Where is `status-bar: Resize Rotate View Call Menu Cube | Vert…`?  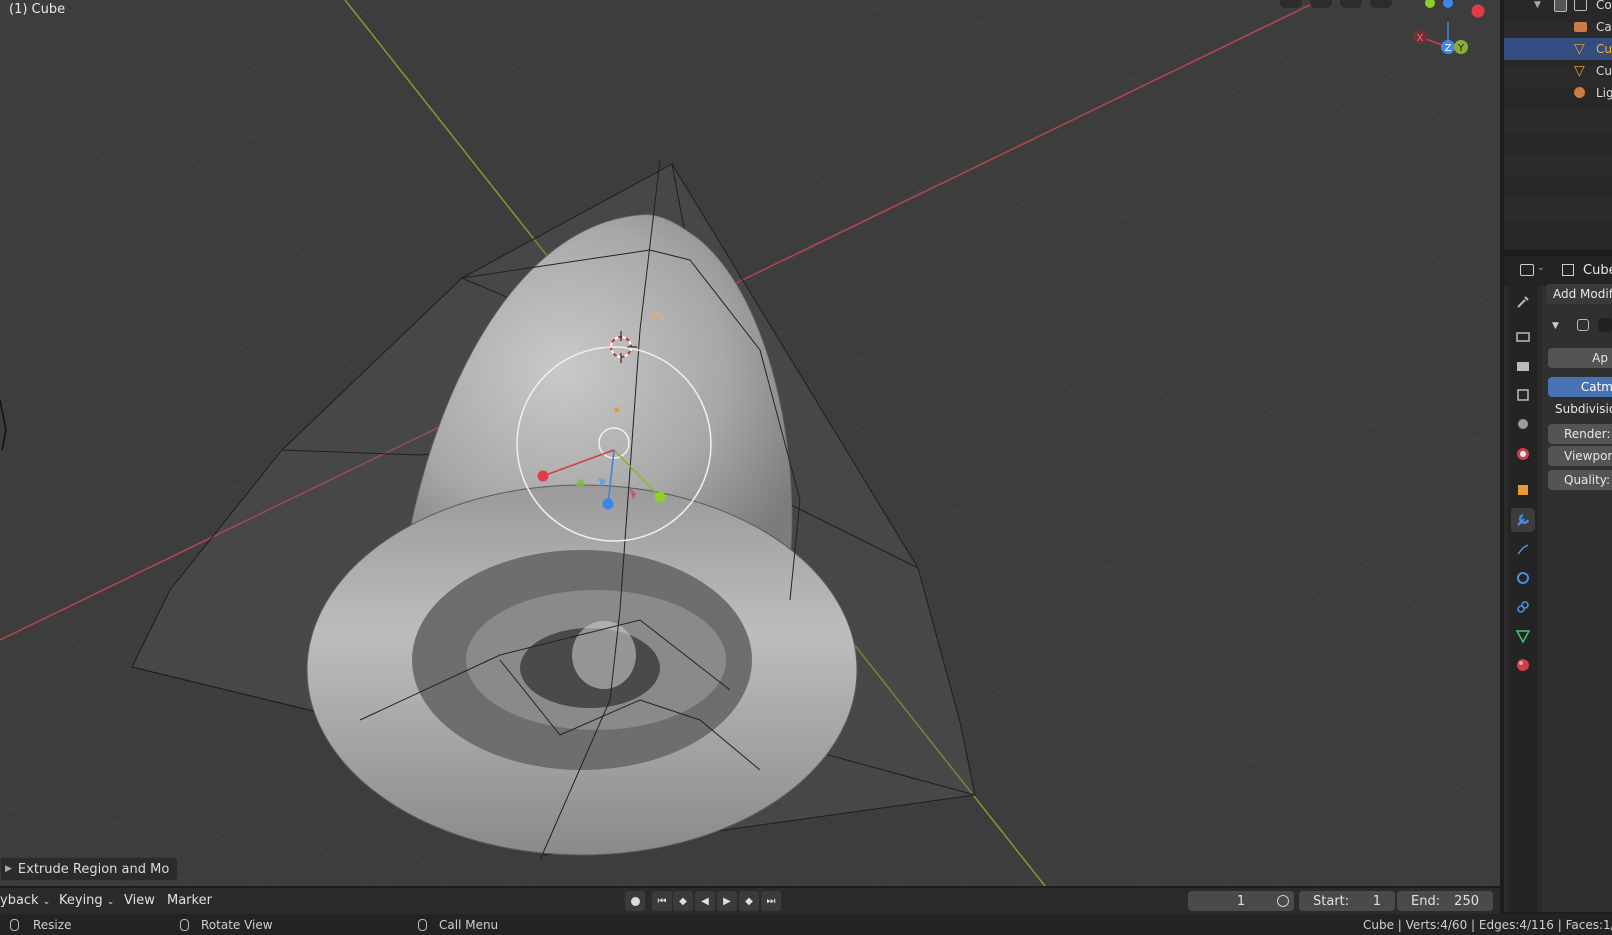
status-bar: Resize Rotate View Call Menu Cube | Vert… is located at coordinates (806, 924).